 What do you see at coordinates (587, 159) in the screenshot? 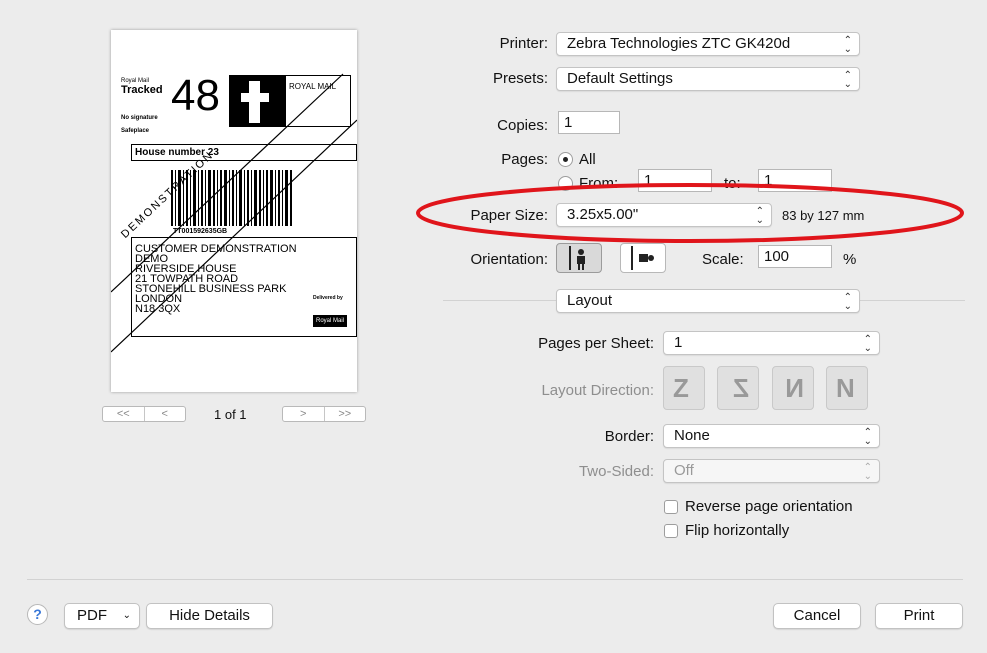
I see `pages-all-label: All` at bounding box center [587, 159].